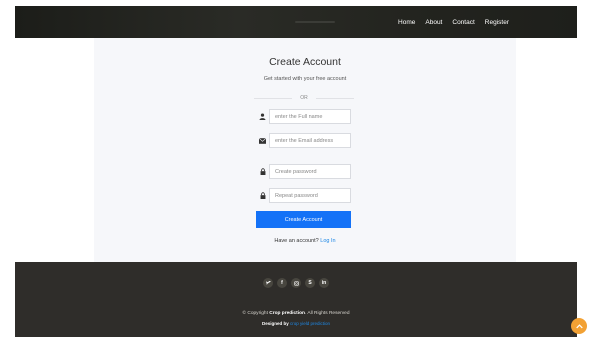 This screenshot has width=594, height=337. What do you see at coordinates (304, 98) in the screenshot?
I see `or-divider: OR` at bounding box center [304, 98].